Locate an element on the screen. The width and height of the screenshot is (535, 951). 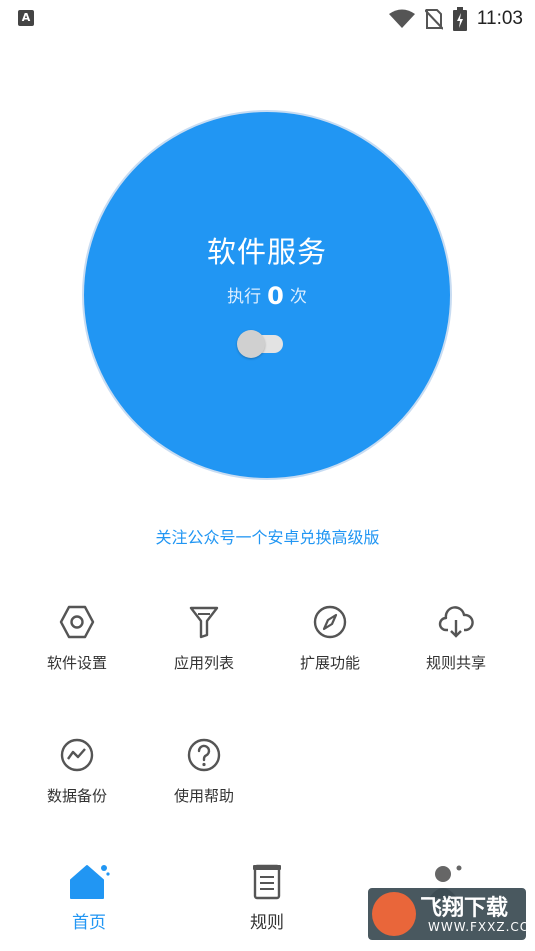
help-circle-icon is located at coordinates (204, 755).